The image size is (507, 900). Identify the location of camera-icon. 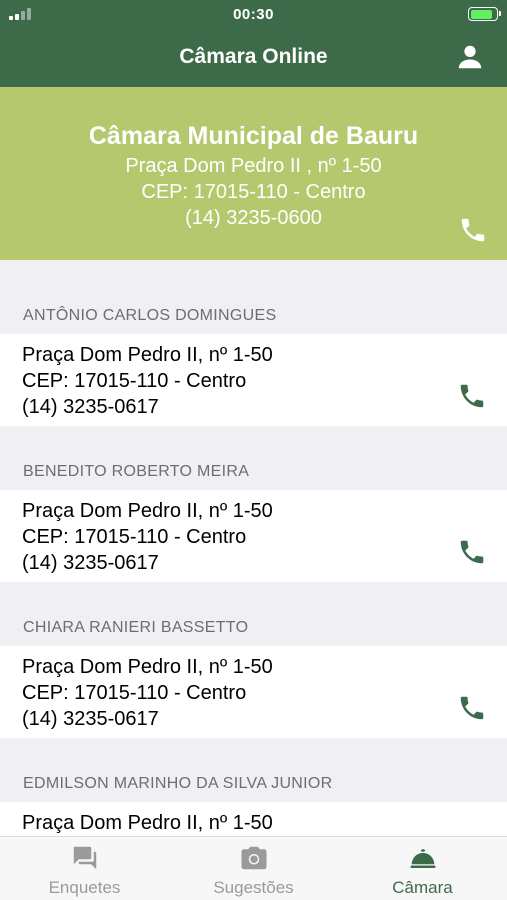
(253, 858).